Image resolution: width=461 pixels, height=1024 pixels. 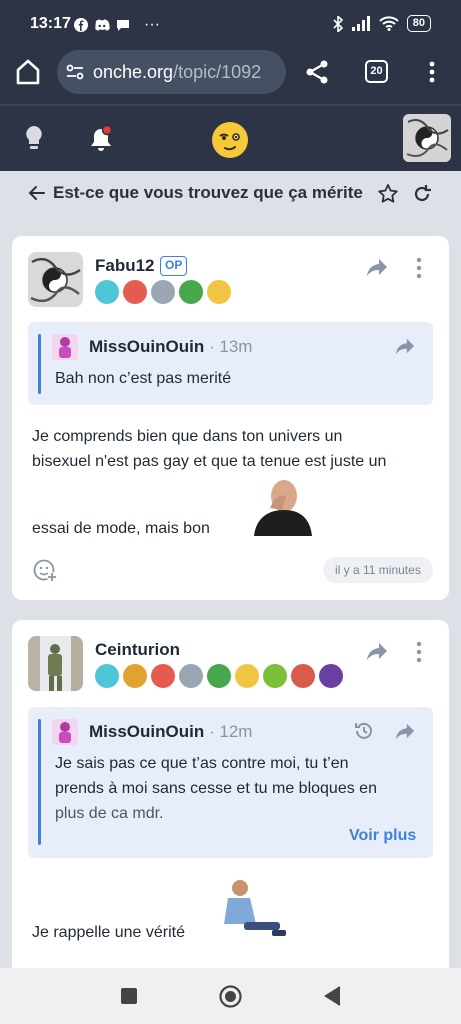 What do you see at coordinates (170, 347) in the screenshot?
I see `quote-author-name: MissOuinOuin · 13m` at bounding box center [170, 347].